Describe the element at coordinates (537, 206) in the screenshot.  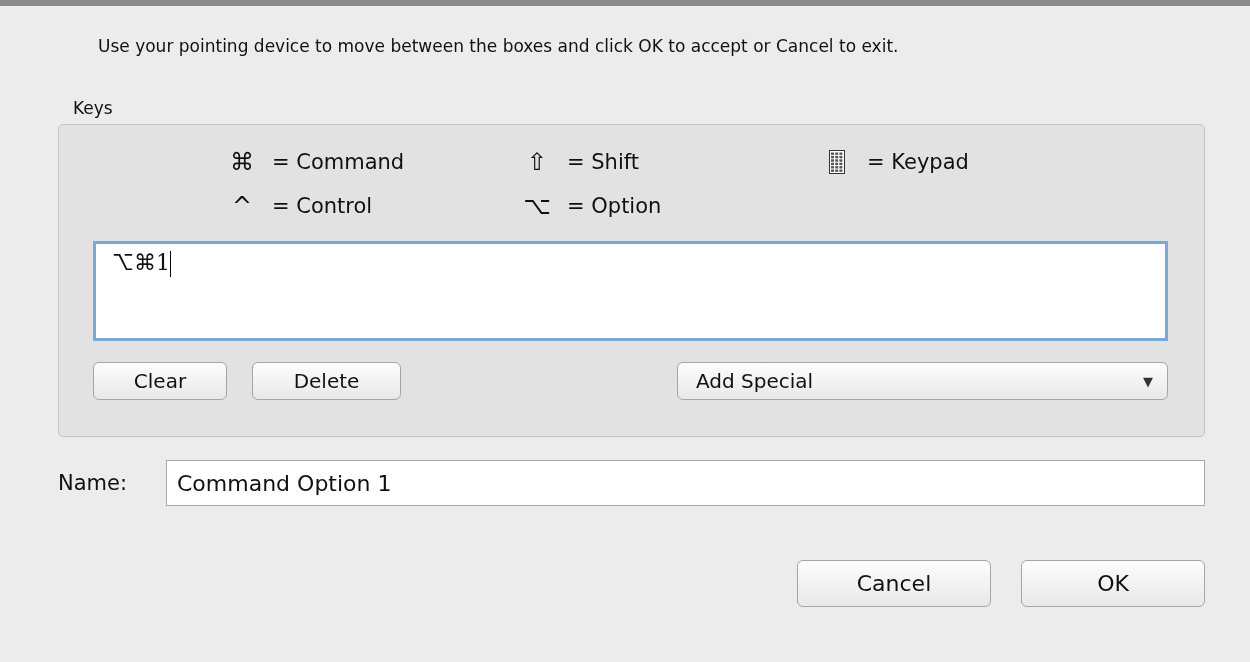
I see `key-symbol: ⌥` at that location.